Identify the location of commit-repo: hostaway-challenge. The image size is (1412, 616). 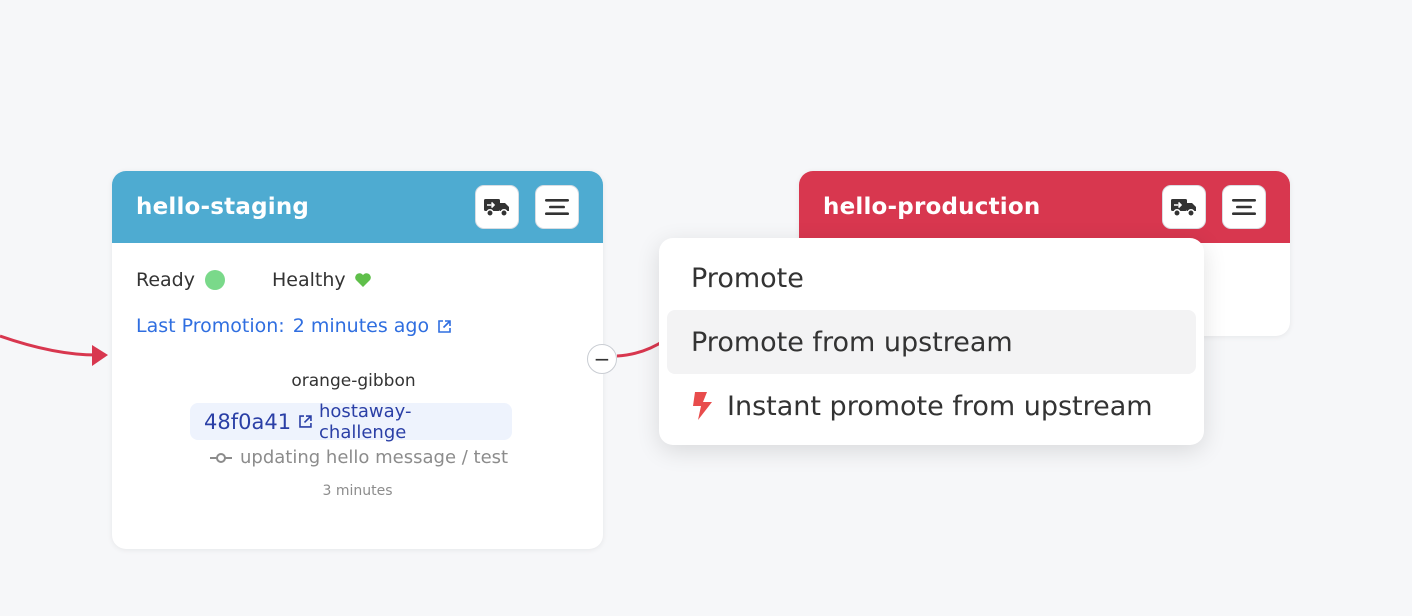
(365, 421).